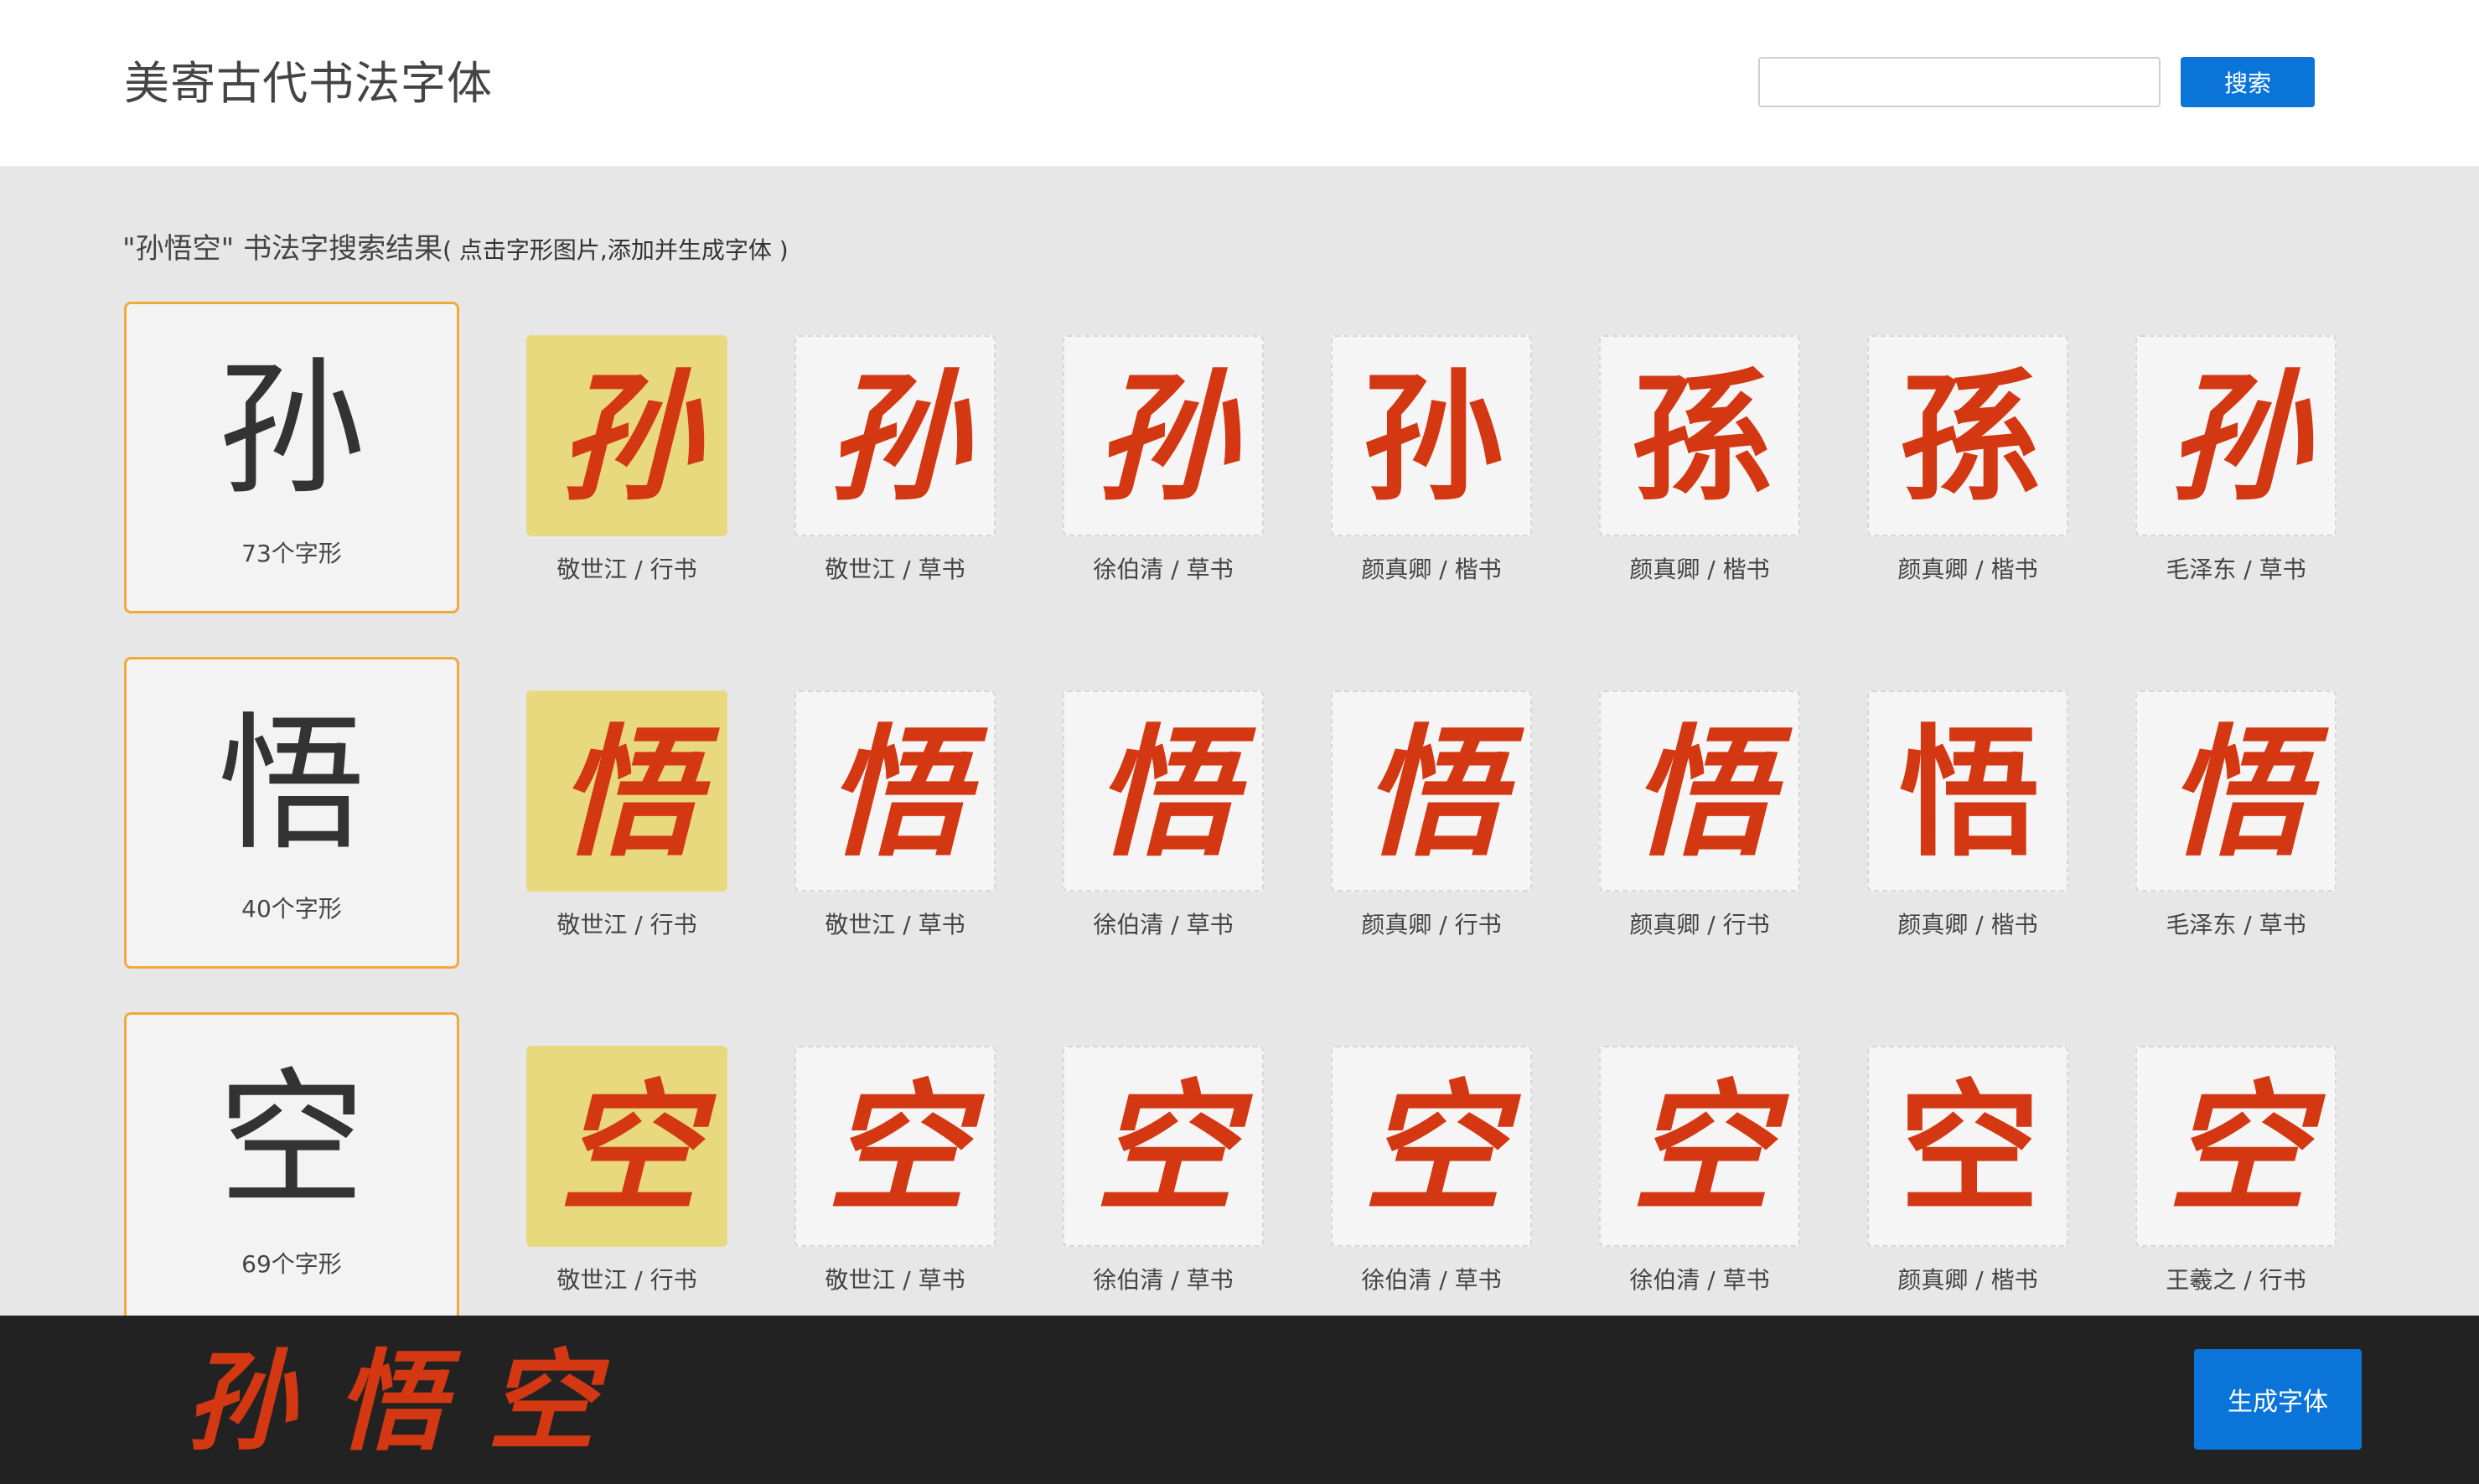 The image size is (2479, 1484). I want to click on results-title: 书法字搜索结果, so click(339, 249).